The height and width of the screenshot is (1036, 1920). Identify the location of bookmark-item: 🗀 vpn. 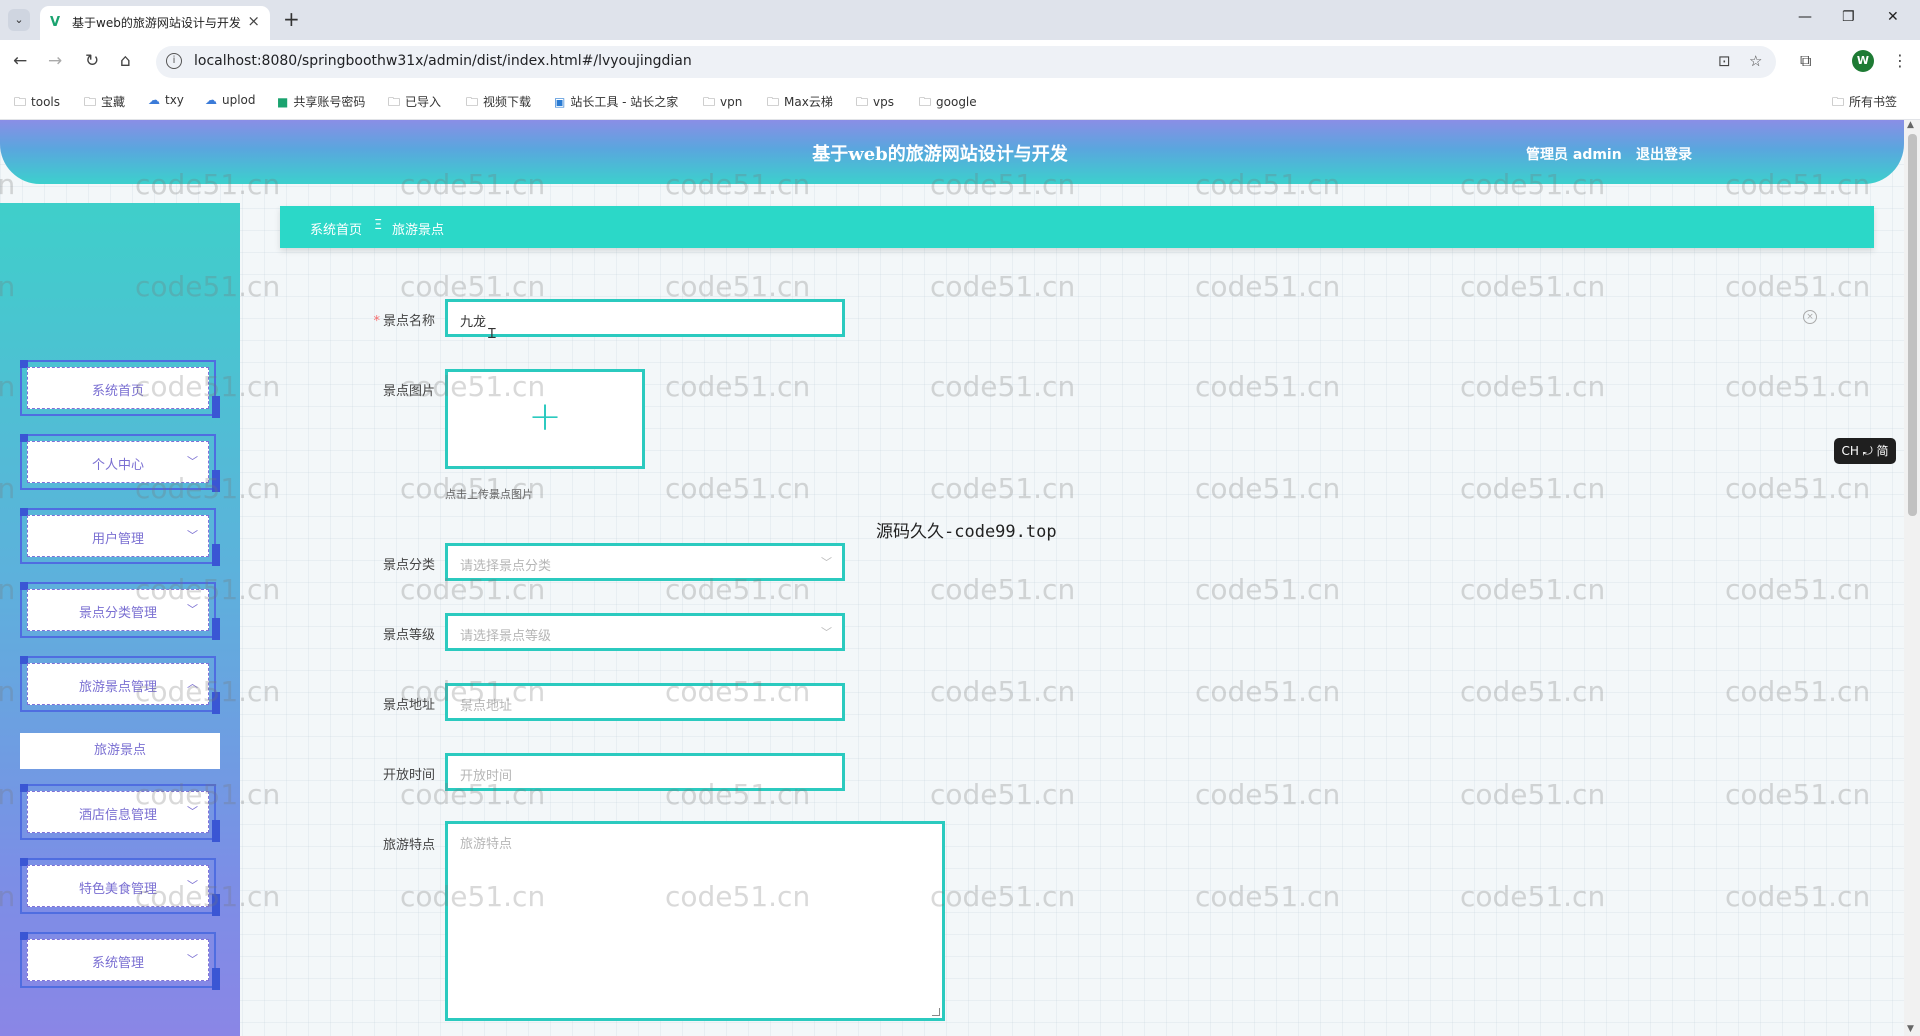
(722, 103).